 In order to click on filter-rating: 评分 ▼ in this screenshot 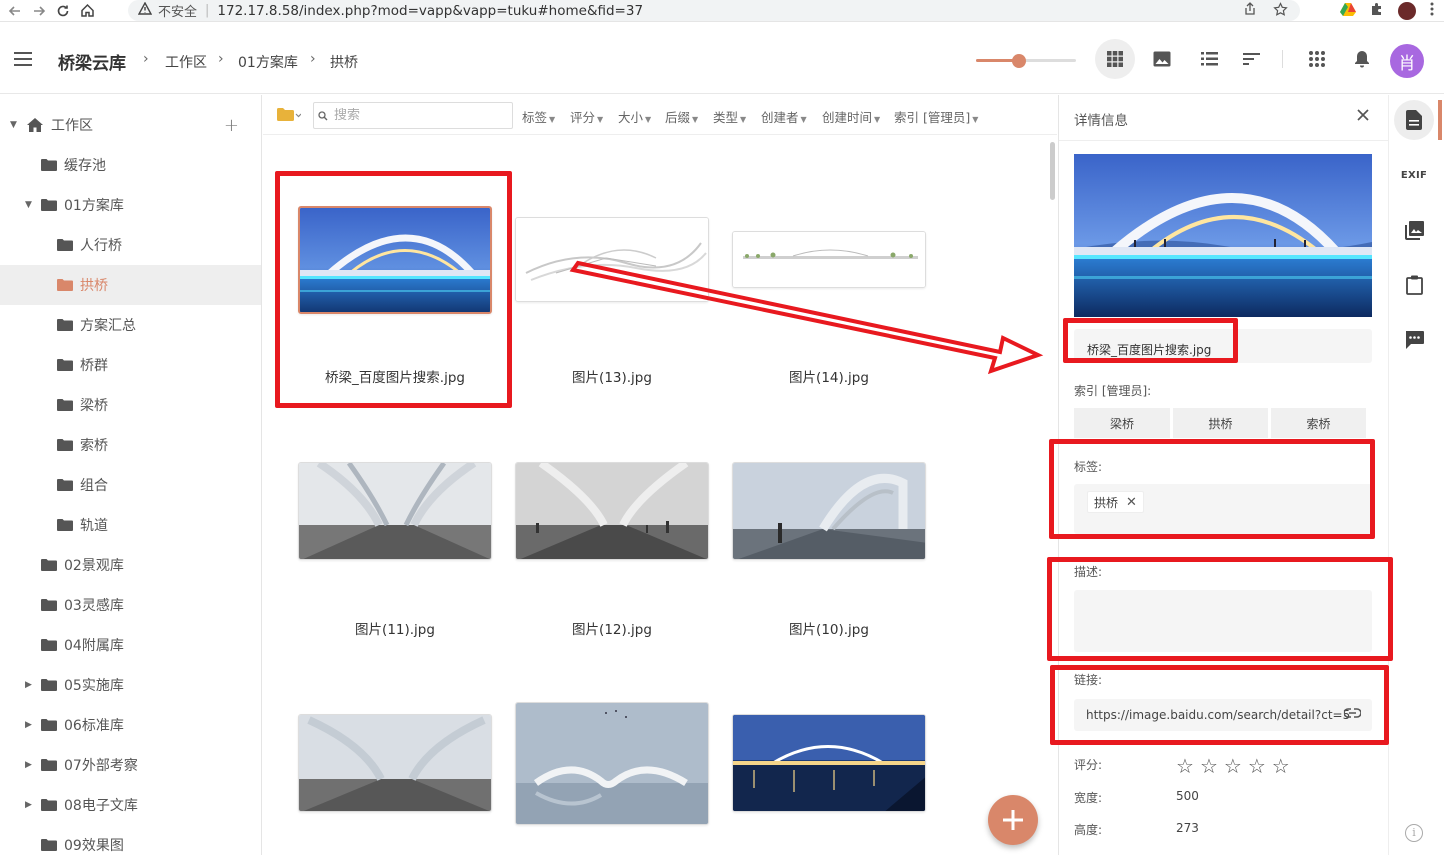, I will do `click(586, 116)`.